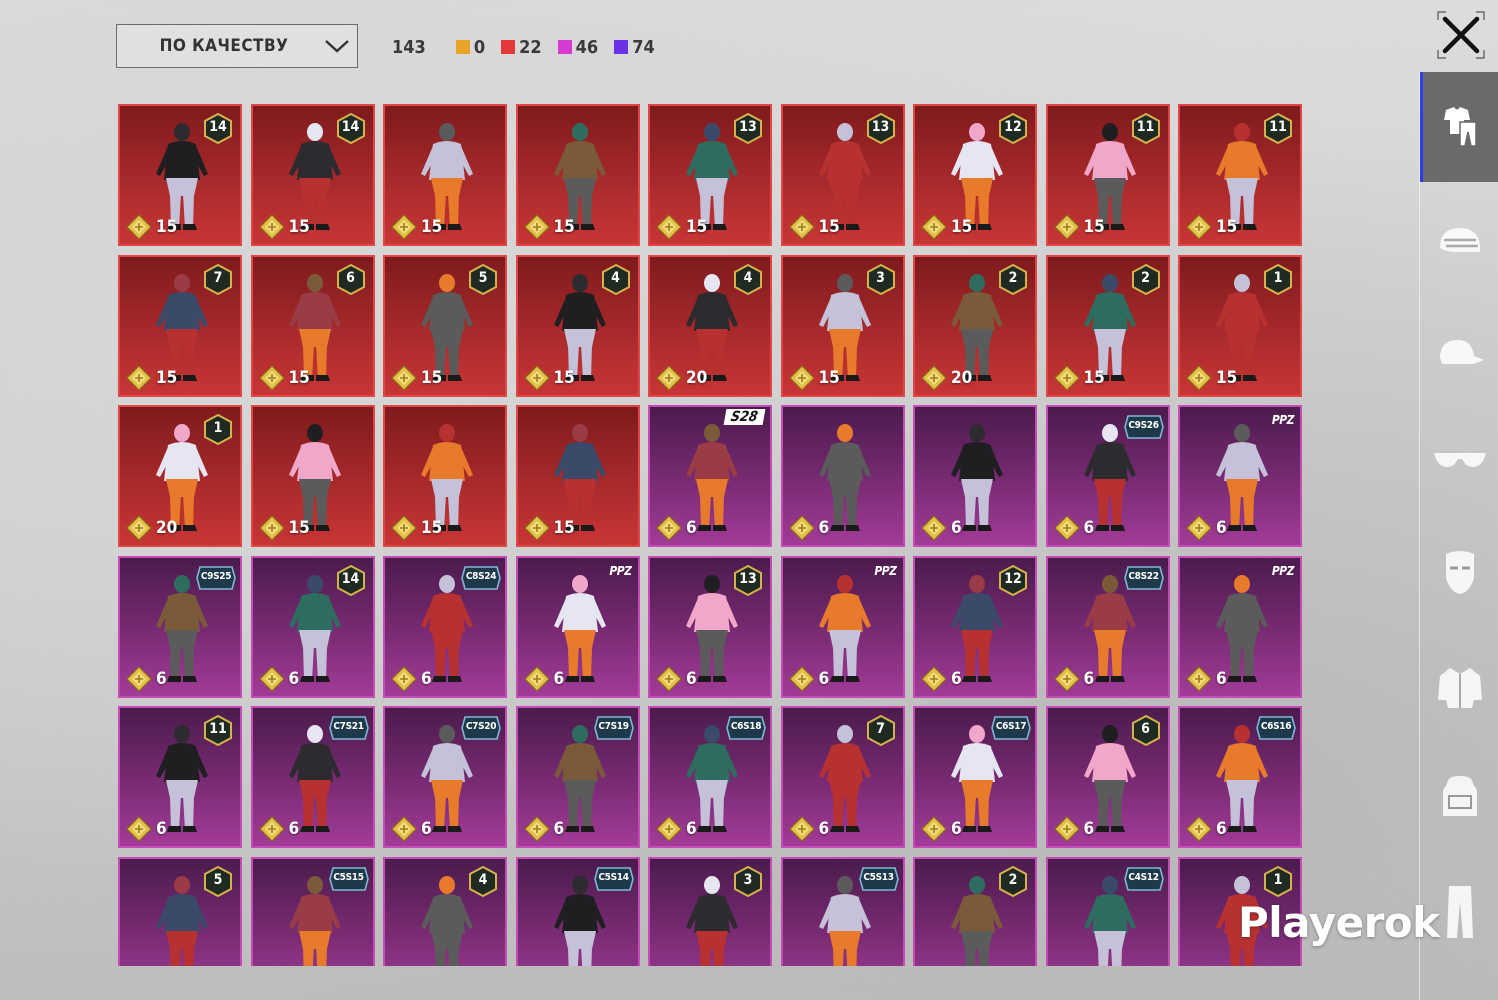 The image size is (1498, 1000). What do you see at coordinates (180, 476) in the screenshot?
I see `outfit-card: 1 20` at bounding box center [180, 476].